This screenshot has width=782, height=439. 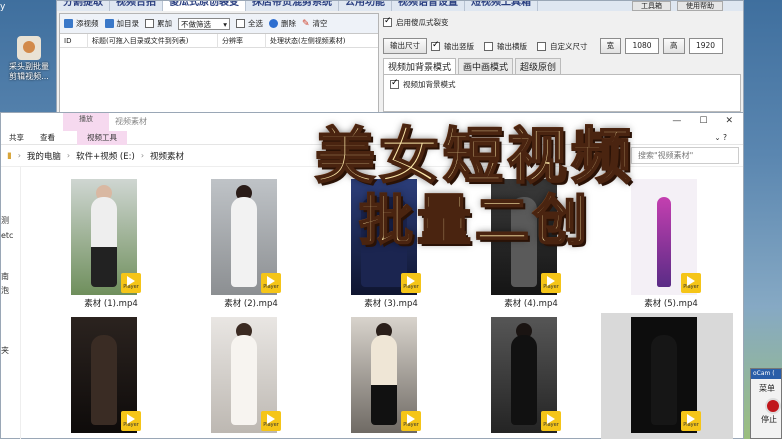 I want to click on col-id: ID, so click(x=74, y=40).